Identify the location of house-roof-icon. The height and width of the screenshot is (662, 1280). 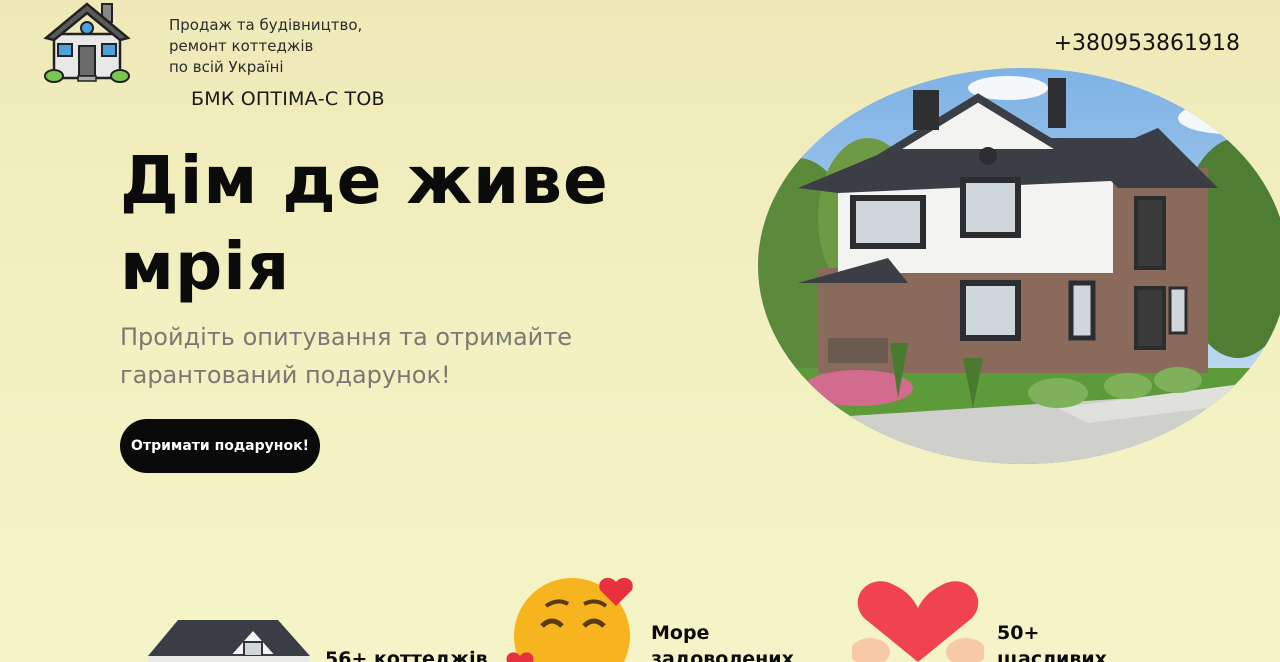
(229, 639).